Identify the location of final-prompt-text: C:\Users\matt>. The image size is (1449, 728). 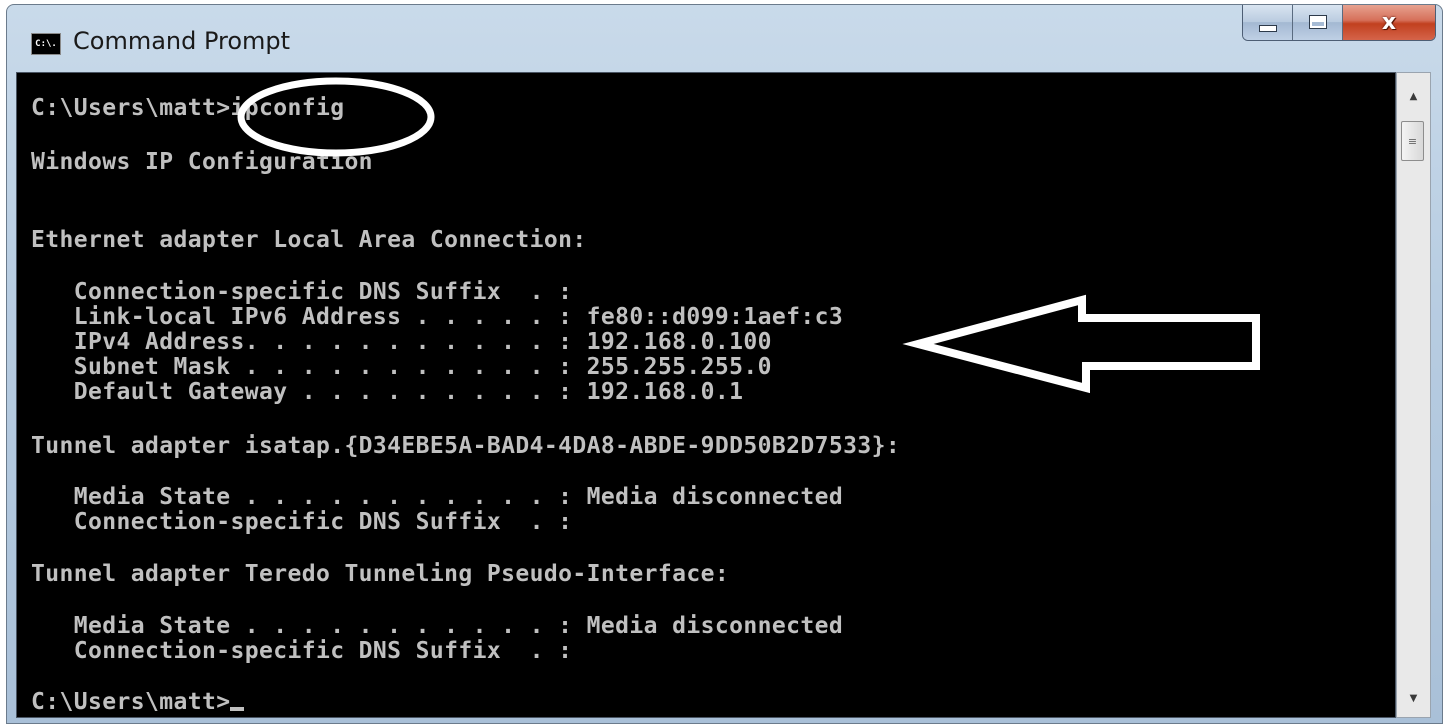
(131, 702).